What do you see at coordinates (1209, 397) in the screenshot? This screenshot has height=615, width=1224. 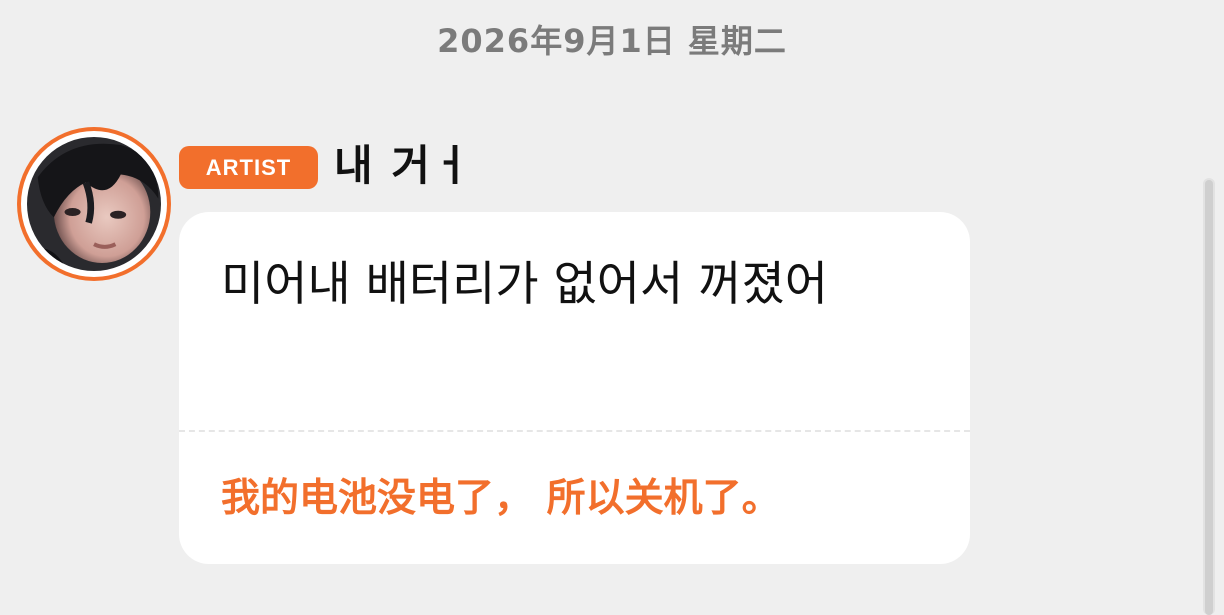 I see `scrollbar-thumb` at bounding box center [1209, 397].